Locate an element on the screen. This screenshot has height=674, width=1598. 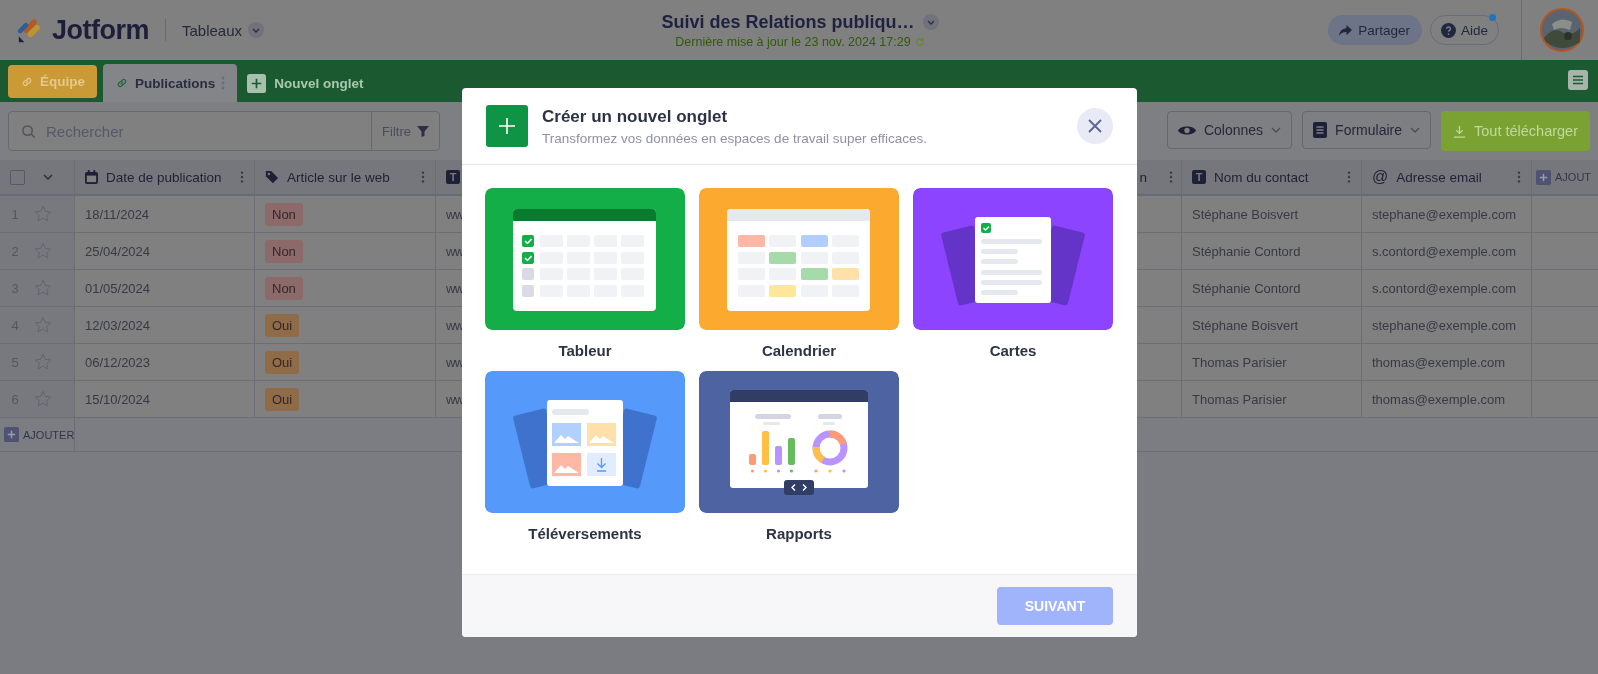
select-all-checkbox is located at coordinates (17, 177).